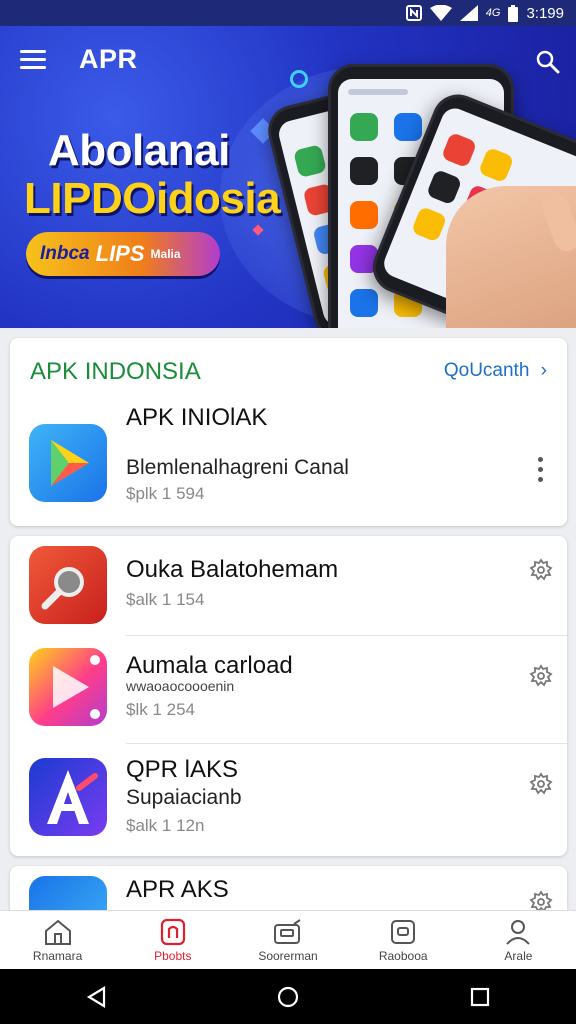 Image resolution: width=576 pixels, height=1024 pixels. I want to click on signal-icon, so click(468, 13).